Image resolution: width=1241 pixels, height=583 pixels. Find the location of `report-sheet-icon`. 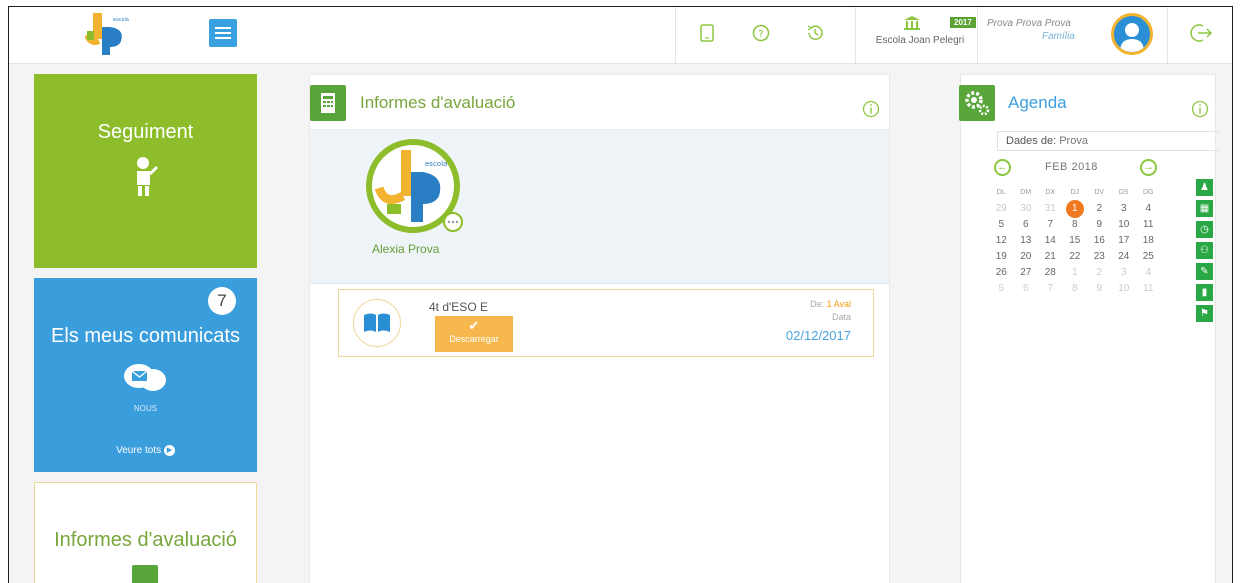

report-sheet-icon is located at coordinates (145, 574).